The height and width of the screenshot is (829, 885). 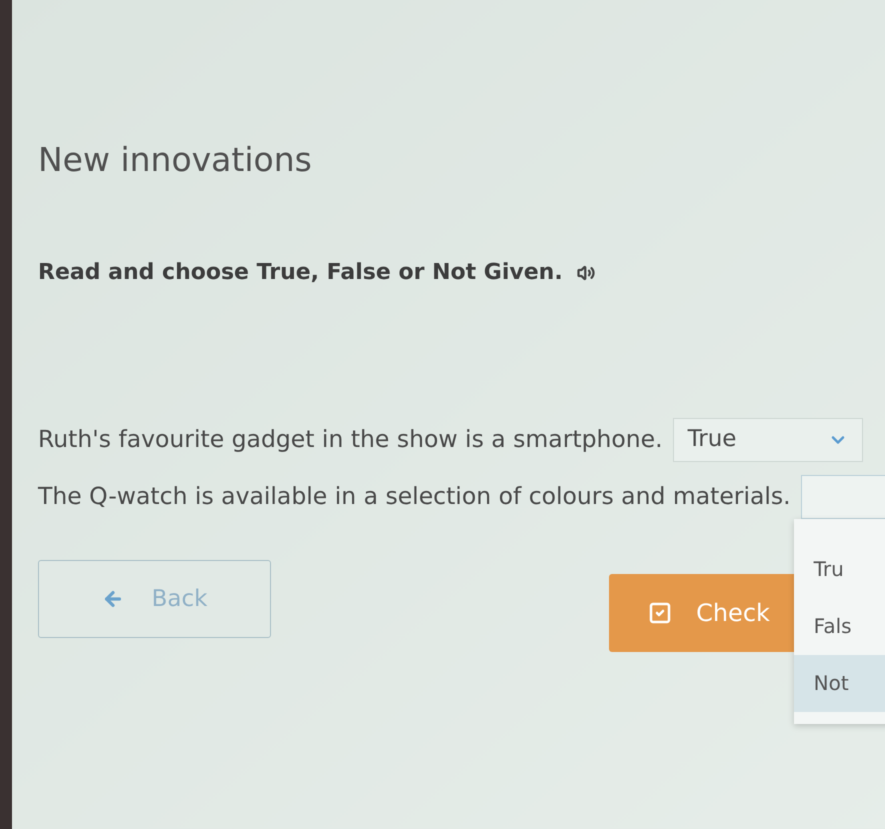 I want to click on page-title: New innovations, so click(x=175, y=160).